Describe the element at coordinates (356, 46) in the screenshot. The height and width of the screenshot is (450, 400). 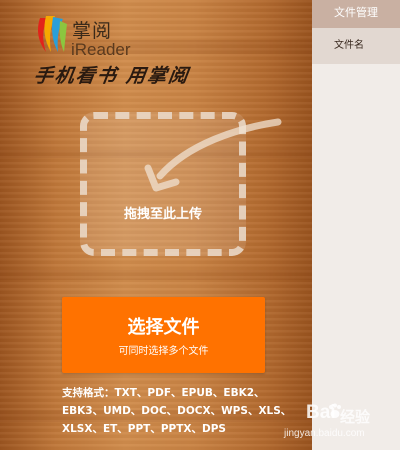
I see `filename-column-header: 文件名` at that location.